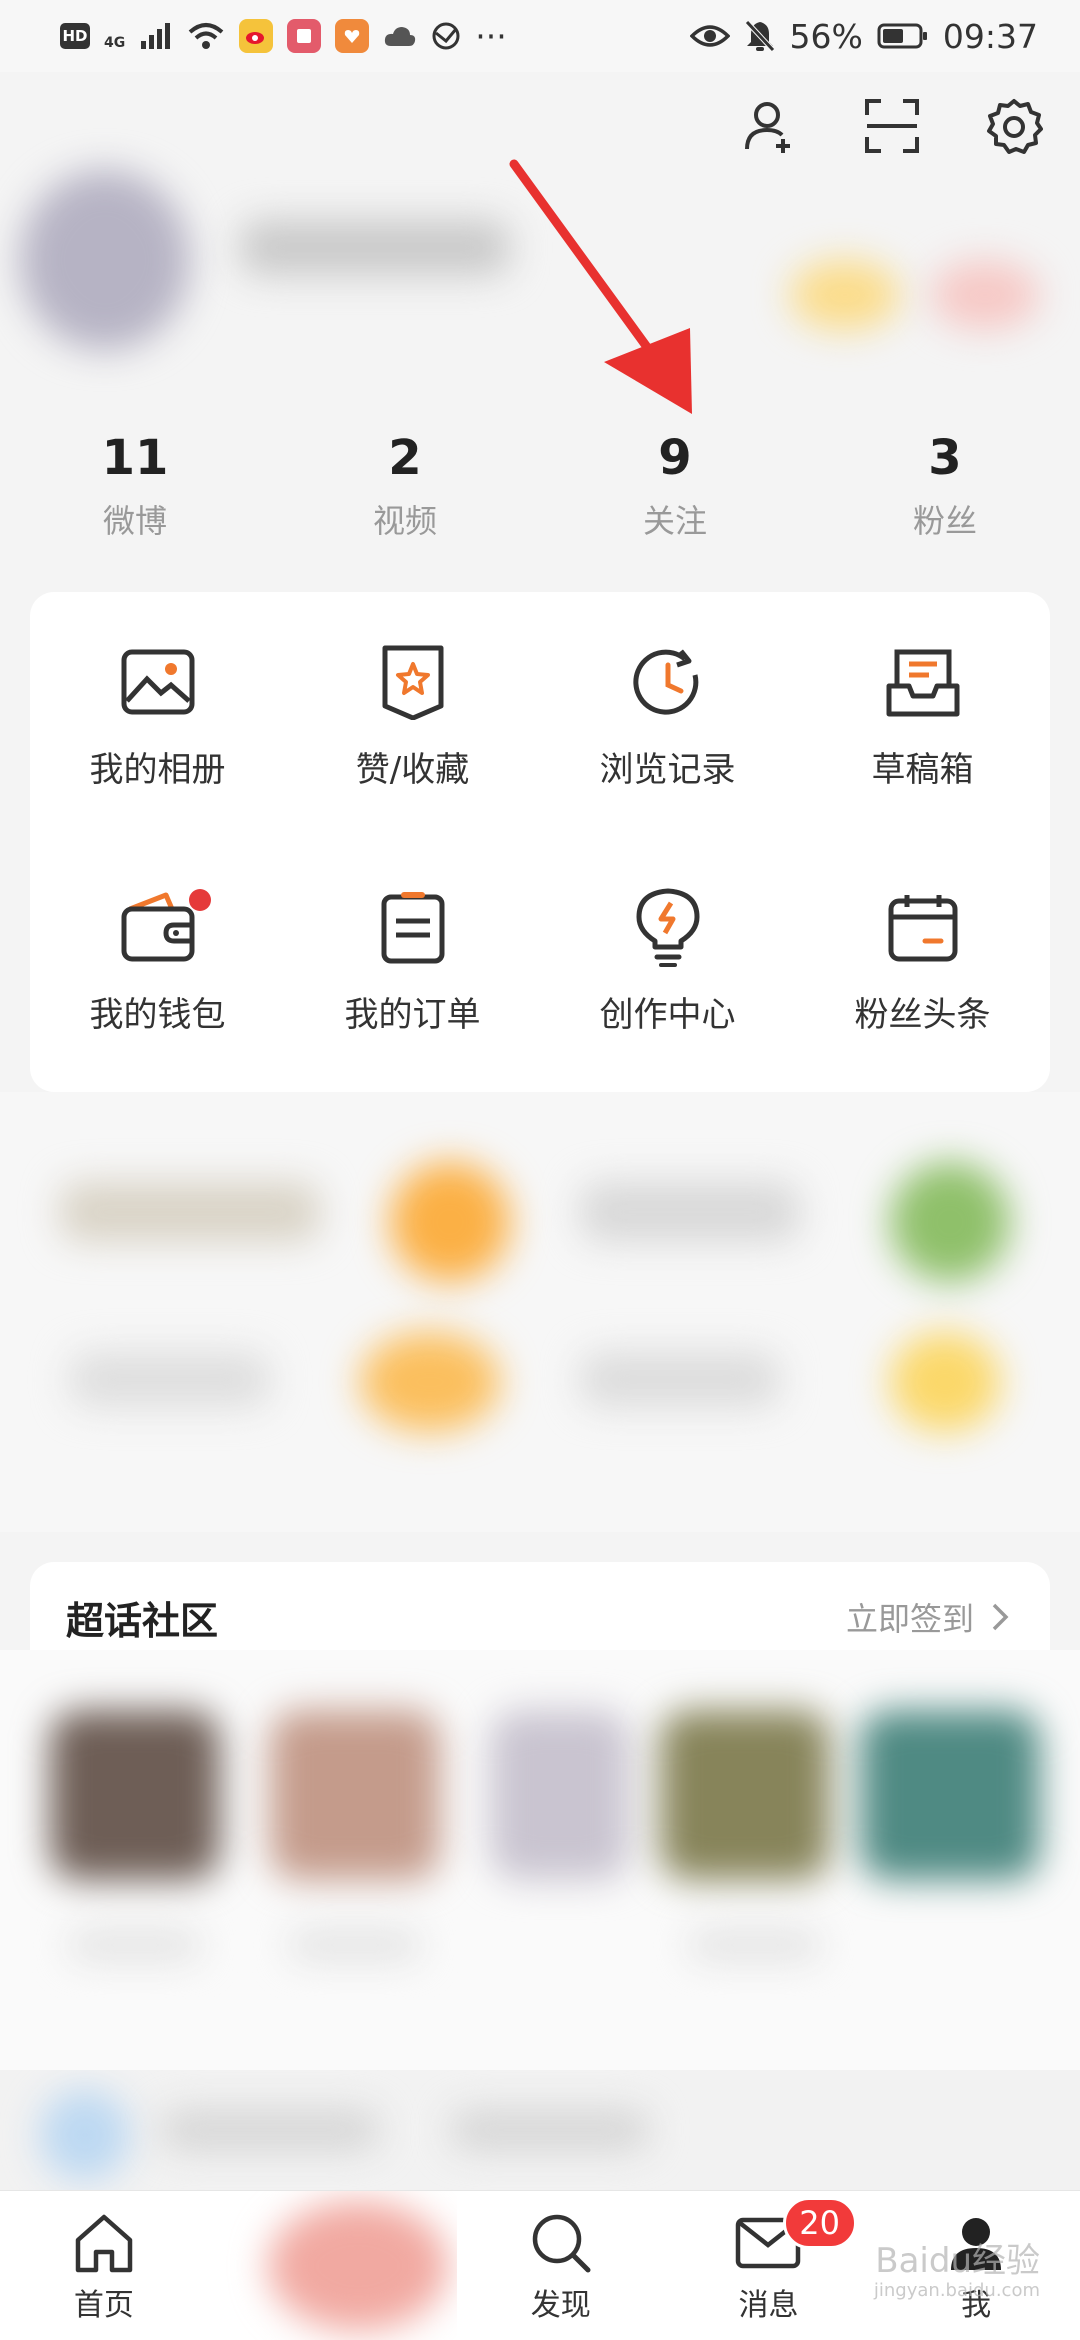 This screenshot has width=1080, height=2340. What do you see at coordinates (413, 682) in the screenshot?
I see `favorites-icon` at bounding box center [413, 682].